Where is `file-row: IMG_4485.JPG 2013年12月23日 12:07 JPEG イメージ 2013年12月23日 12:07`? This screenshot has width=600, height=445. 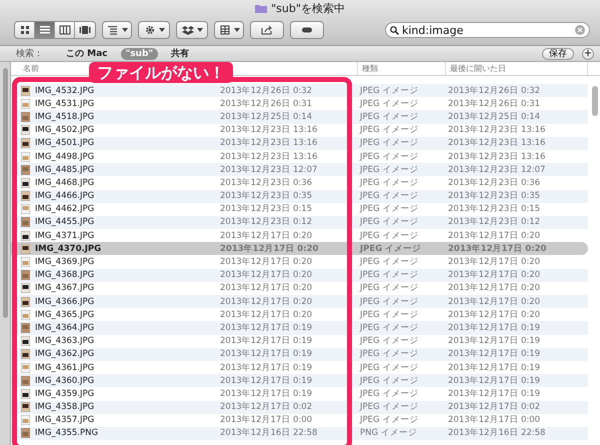
file-row: IMG_4485.JPG 2013年12月23日 12:07 JPEG イメージ 2013年12月23日 12:07 is located at coordinates (299, 169).